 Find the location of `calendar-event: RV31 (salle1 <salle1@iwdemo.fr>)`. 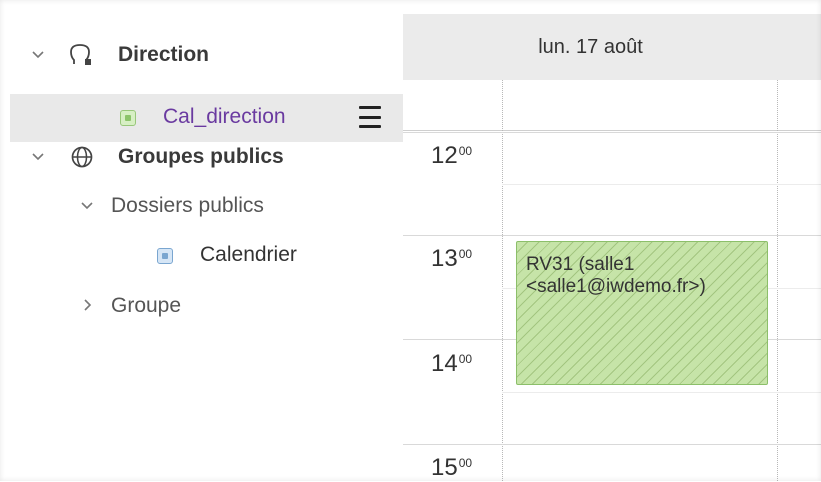

calendar-event: RV31 (salle1 <salle1@iwdemo.fr>) is located at coordinates (642, 313).